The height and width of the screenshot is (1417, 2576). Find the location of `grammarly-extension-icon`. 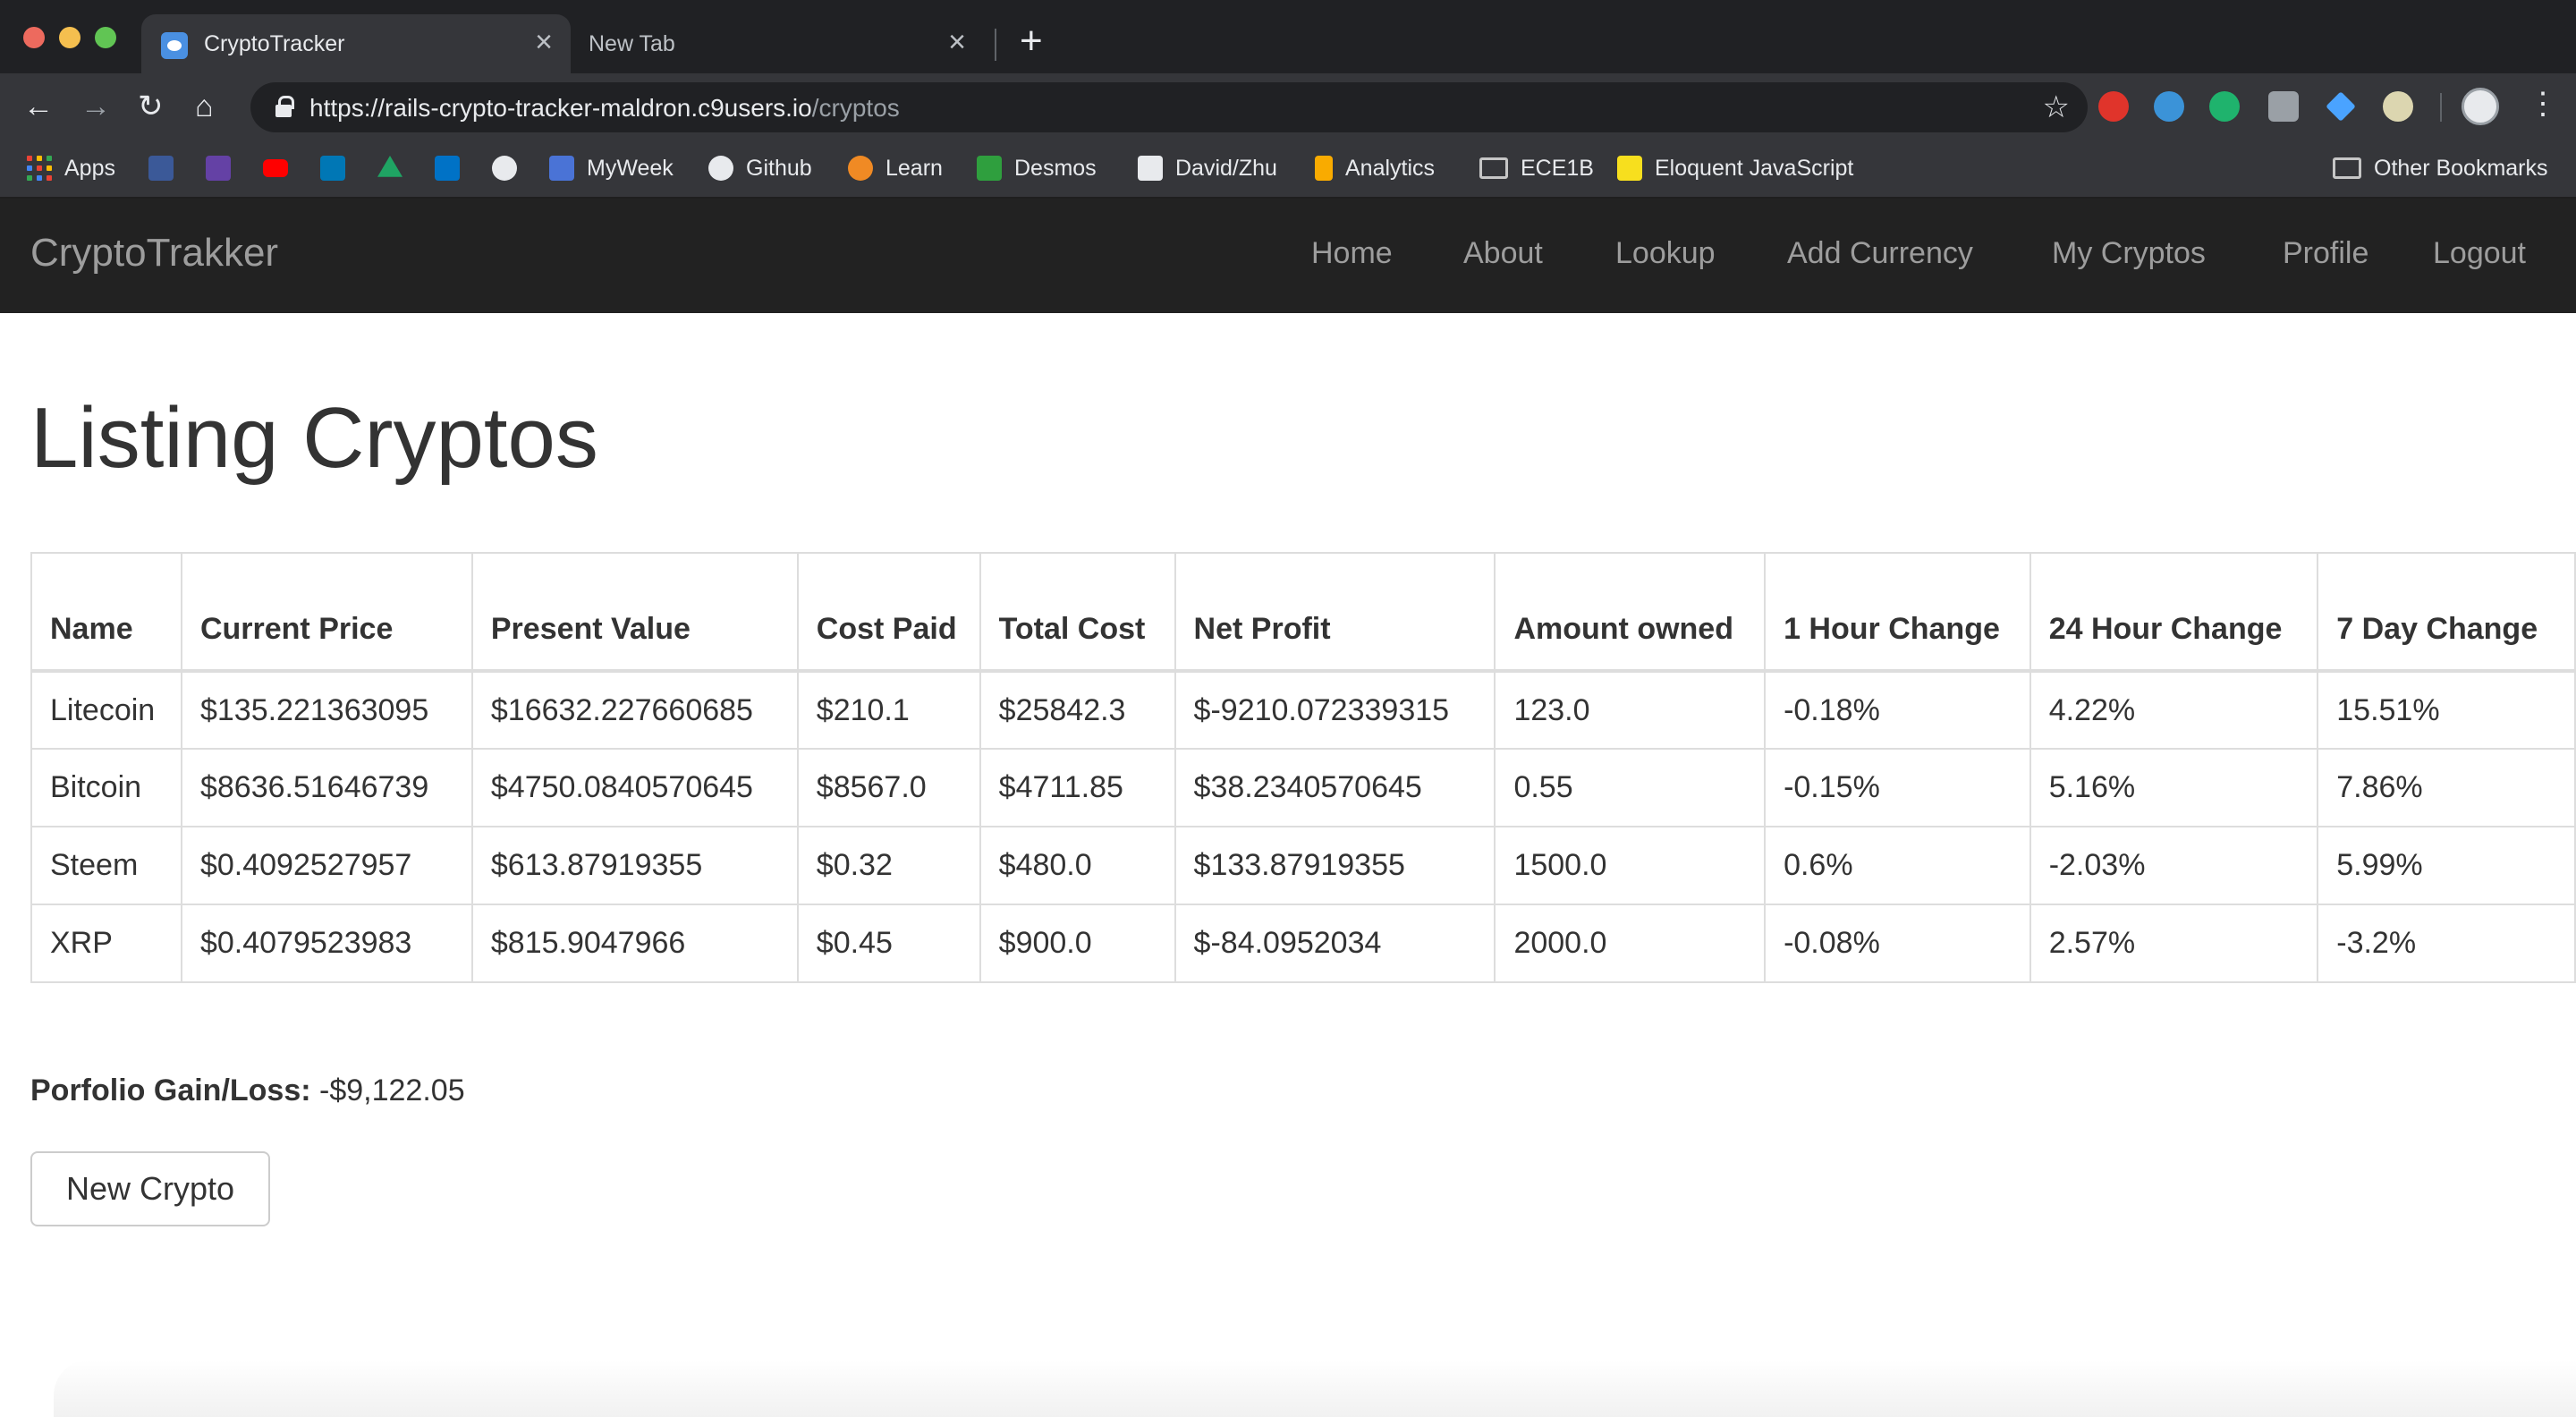

grammarly-extension-icon is located at coordinates (2224, 106).